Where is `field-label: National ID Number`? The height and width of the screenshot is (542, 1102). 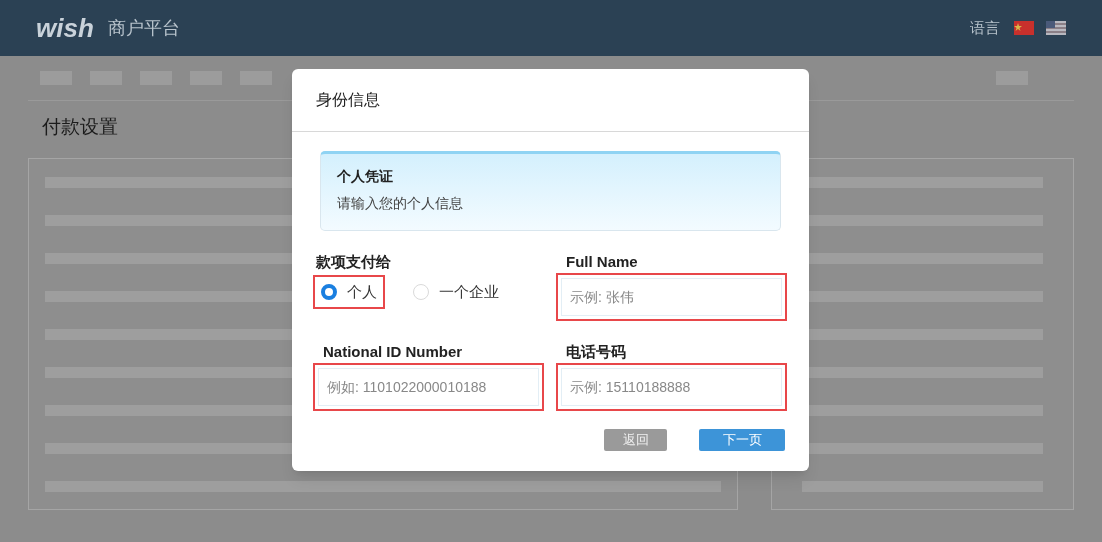
field-label: National ID Number is located at coordinates (393, 351).